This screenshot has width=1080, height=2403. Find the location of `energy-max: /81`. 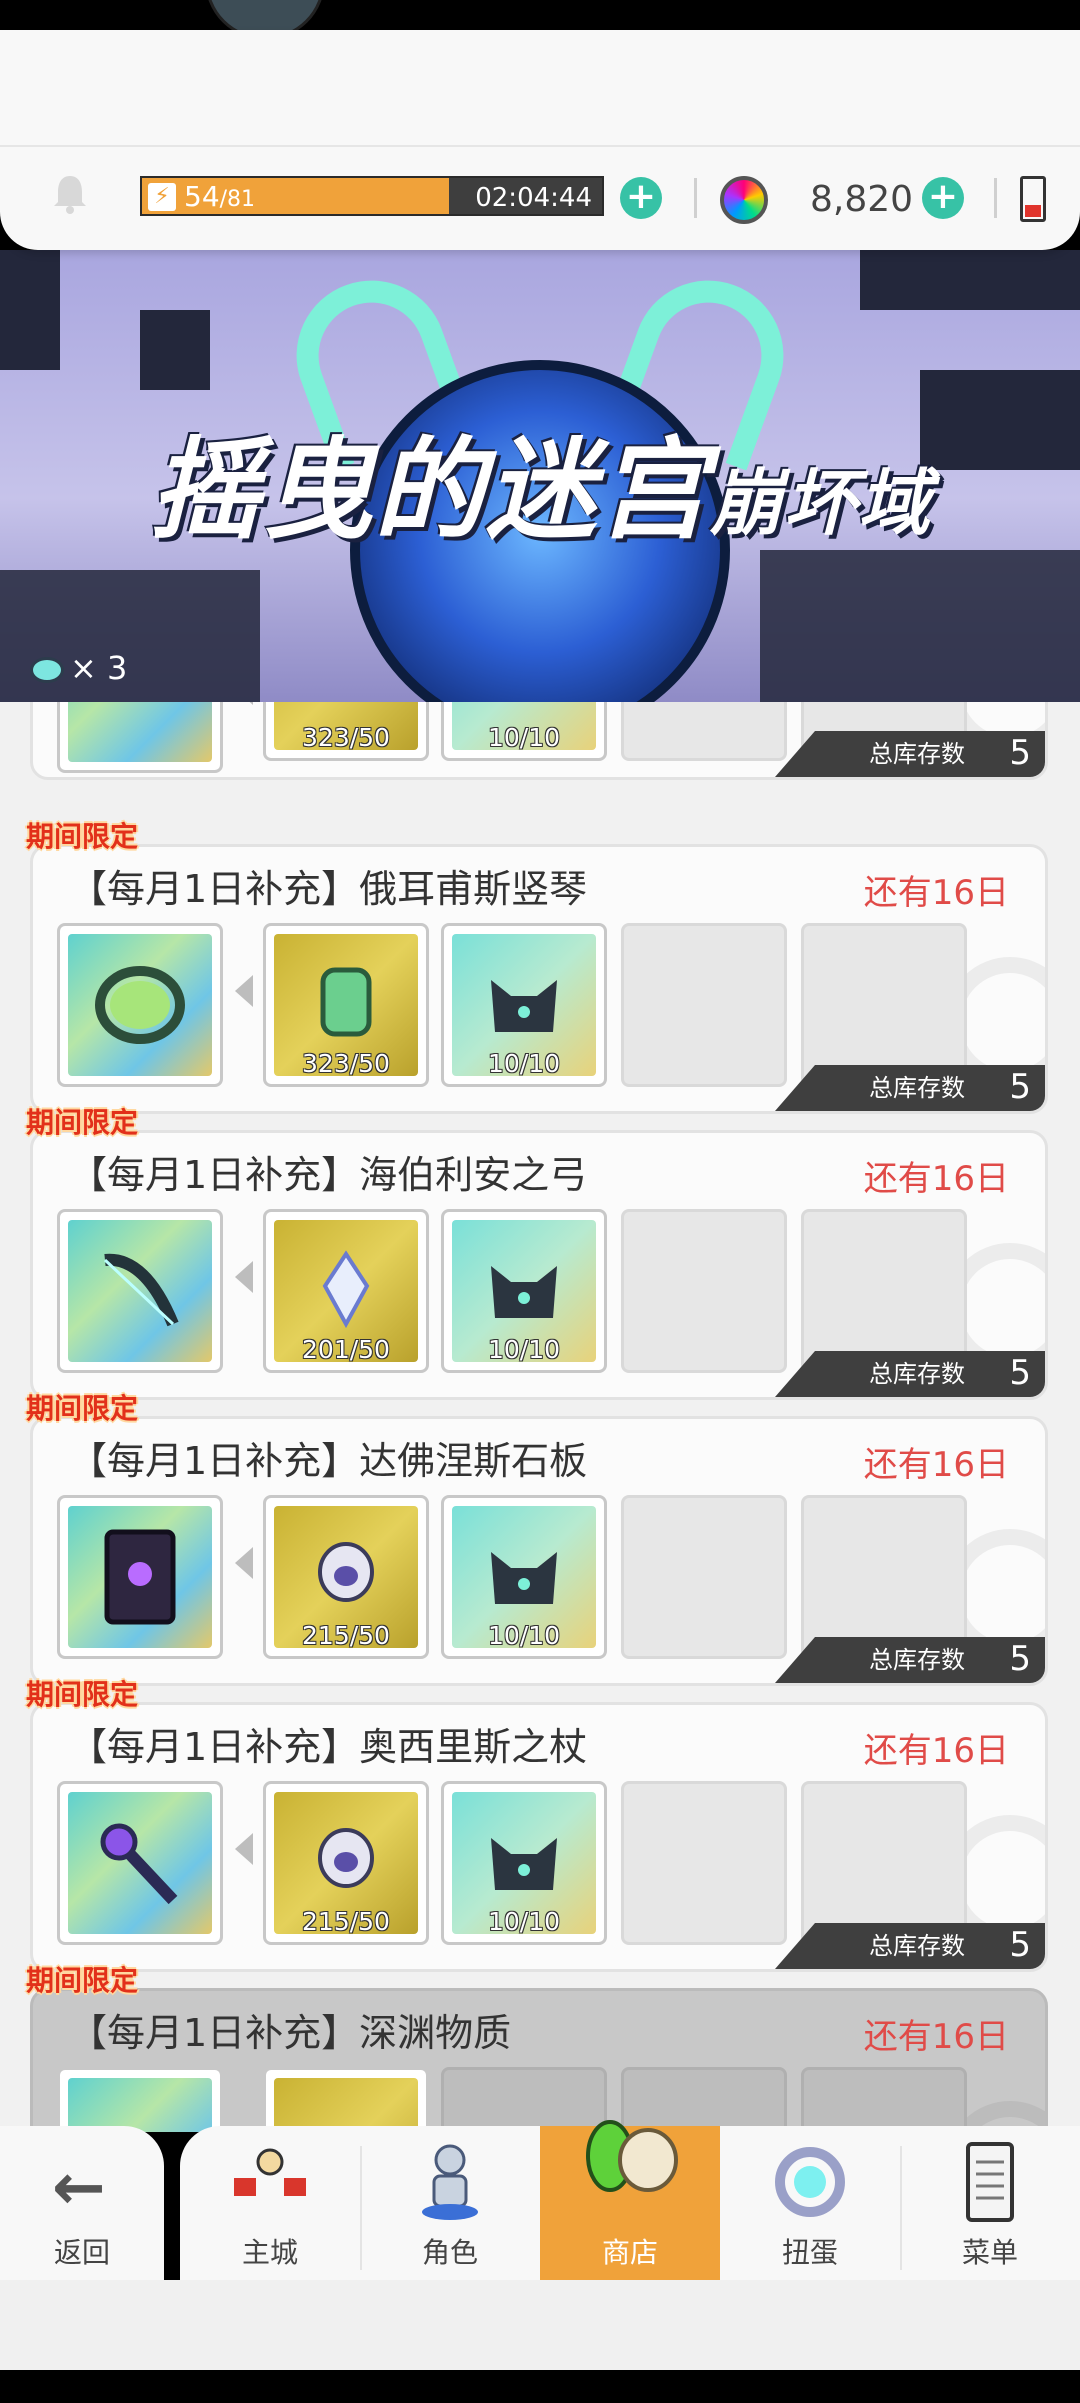

energy-max: /81 is located at coordinates (237, 199).